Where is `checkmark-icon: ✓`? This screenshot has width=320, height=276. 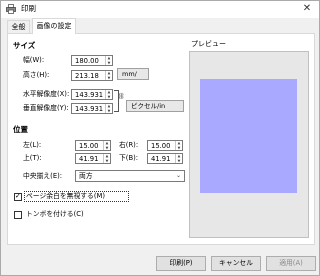 checkmark-icon: ✓ is located at coordinates (18, 196).